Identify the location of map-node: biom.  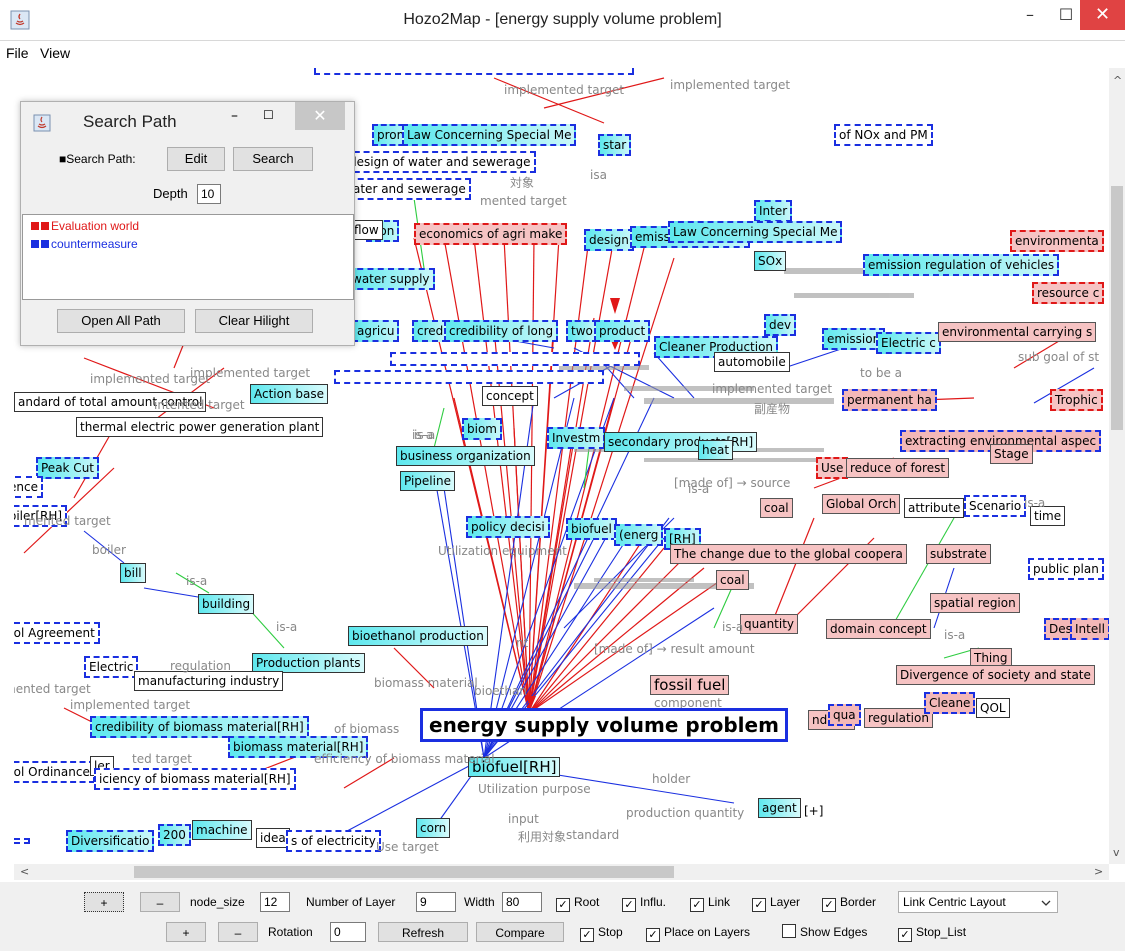
(482, 429).